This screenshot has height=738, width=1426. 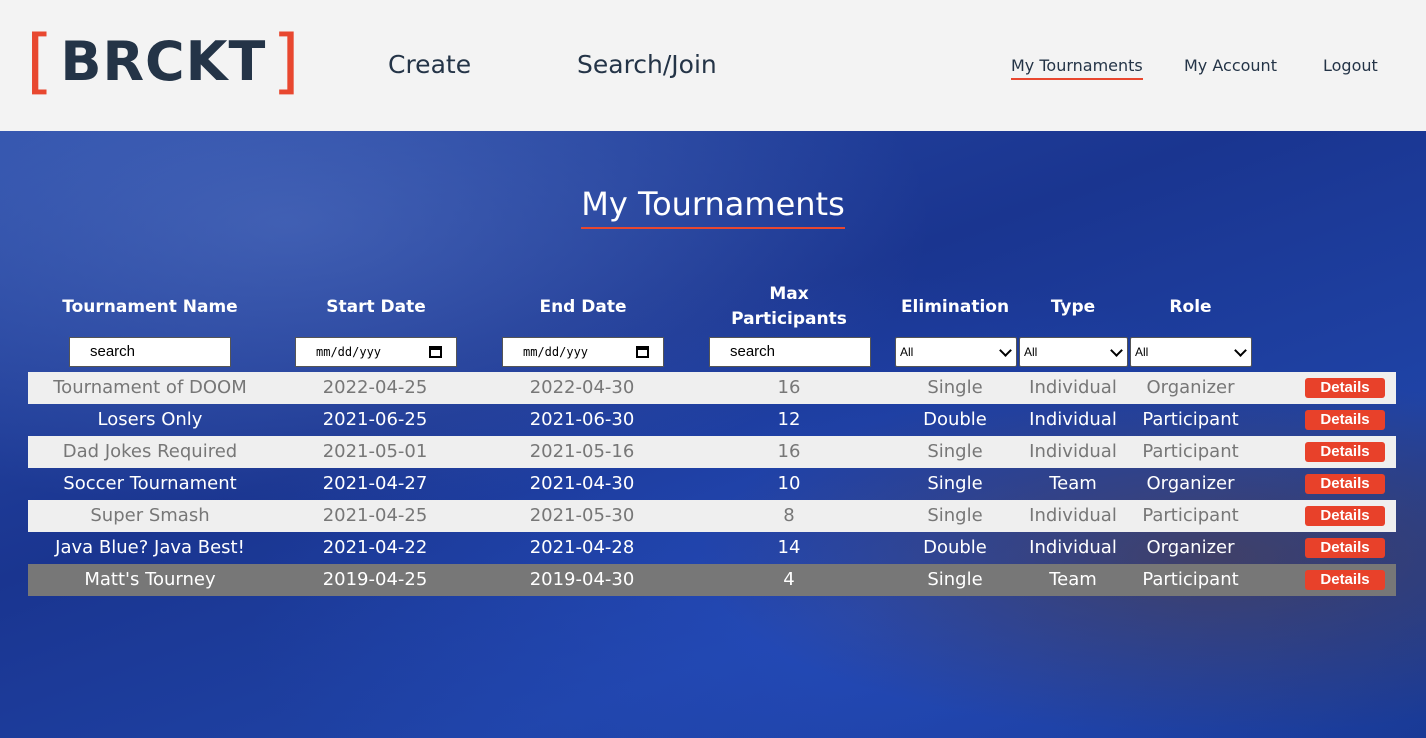 I want to click on page-title-text: My Tournaments, so click(x=713, y=207).